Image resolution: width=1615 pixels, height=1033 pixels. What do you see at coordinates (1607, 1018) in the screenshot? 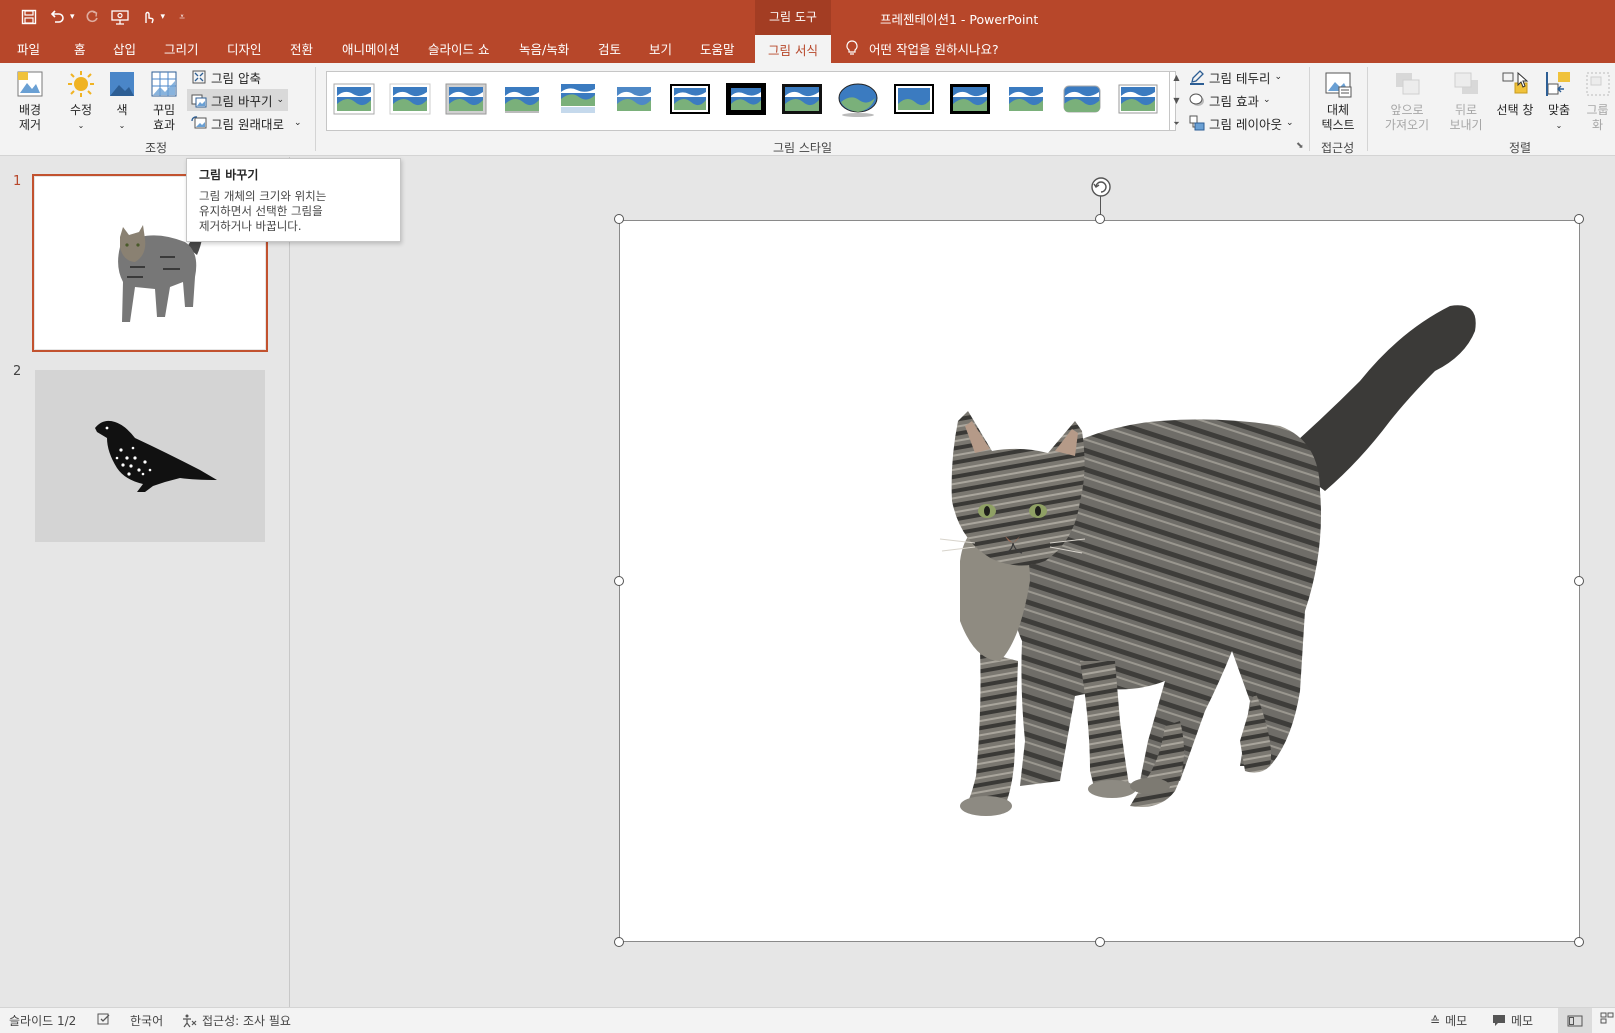
I see `slide-sorter-view-button` at bounding box center [1607, 1018].